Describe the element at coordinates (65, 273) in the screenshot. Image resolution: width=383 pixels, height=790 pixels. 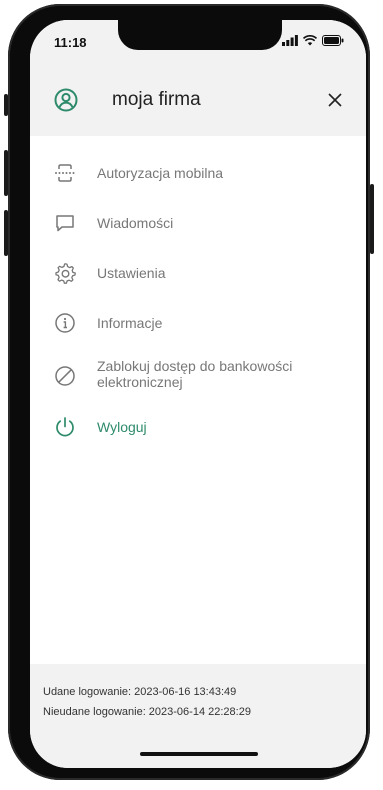
I see `gear-icon` at that location.